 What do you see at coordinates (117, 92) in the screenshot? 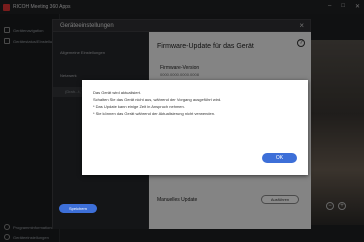
I see `dialog-message-line: Das Gerät wird aktualisiert.` at bounding box center [117, 92].